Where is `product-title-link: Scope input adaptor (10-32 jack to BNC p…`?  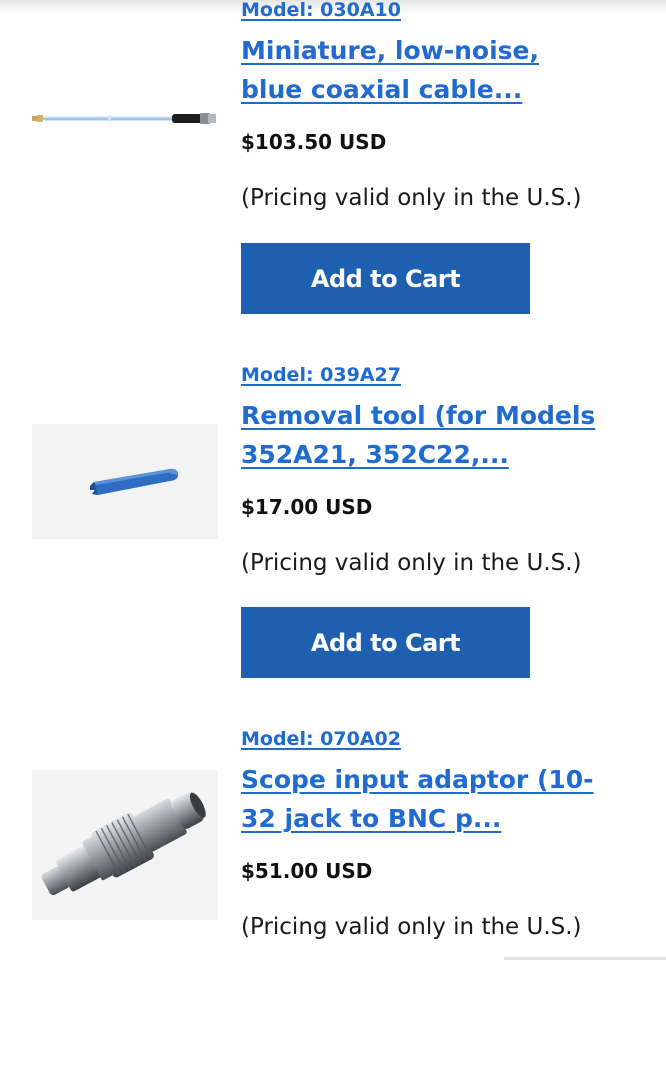
product-title-link: Scope input adaptor (10-32 jack to BNC p… is located at coordinates (421, 799).